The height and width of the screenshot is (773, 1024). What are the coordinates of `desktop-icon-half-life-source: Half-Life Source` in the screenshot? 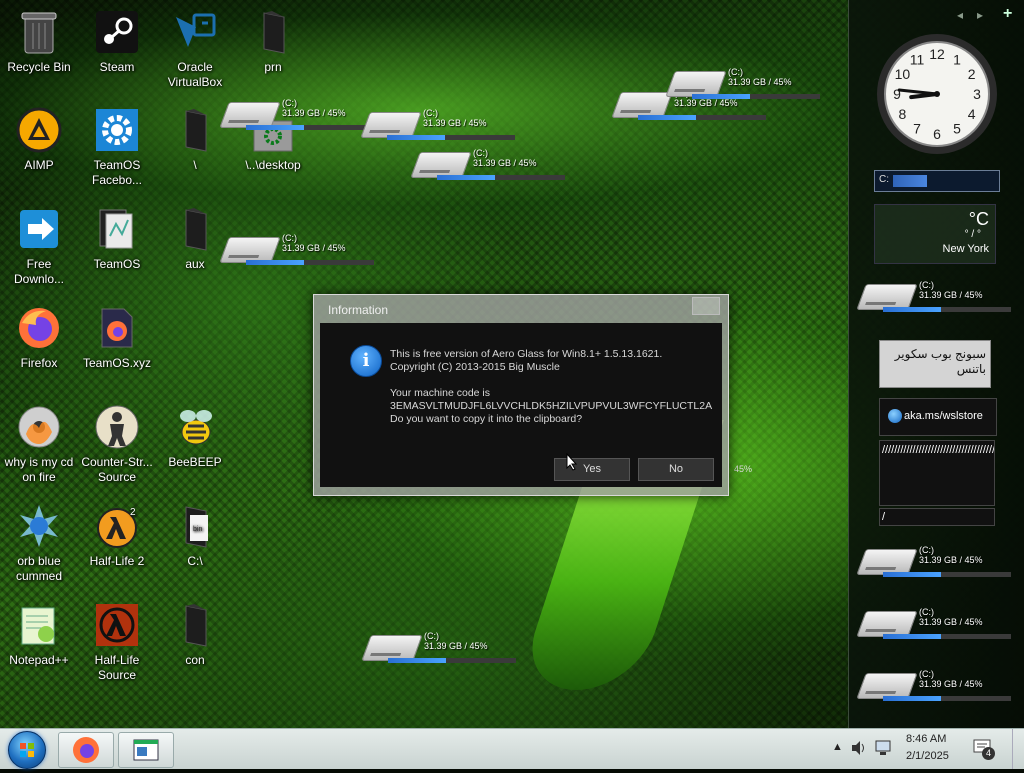 It's located at (117, 642).